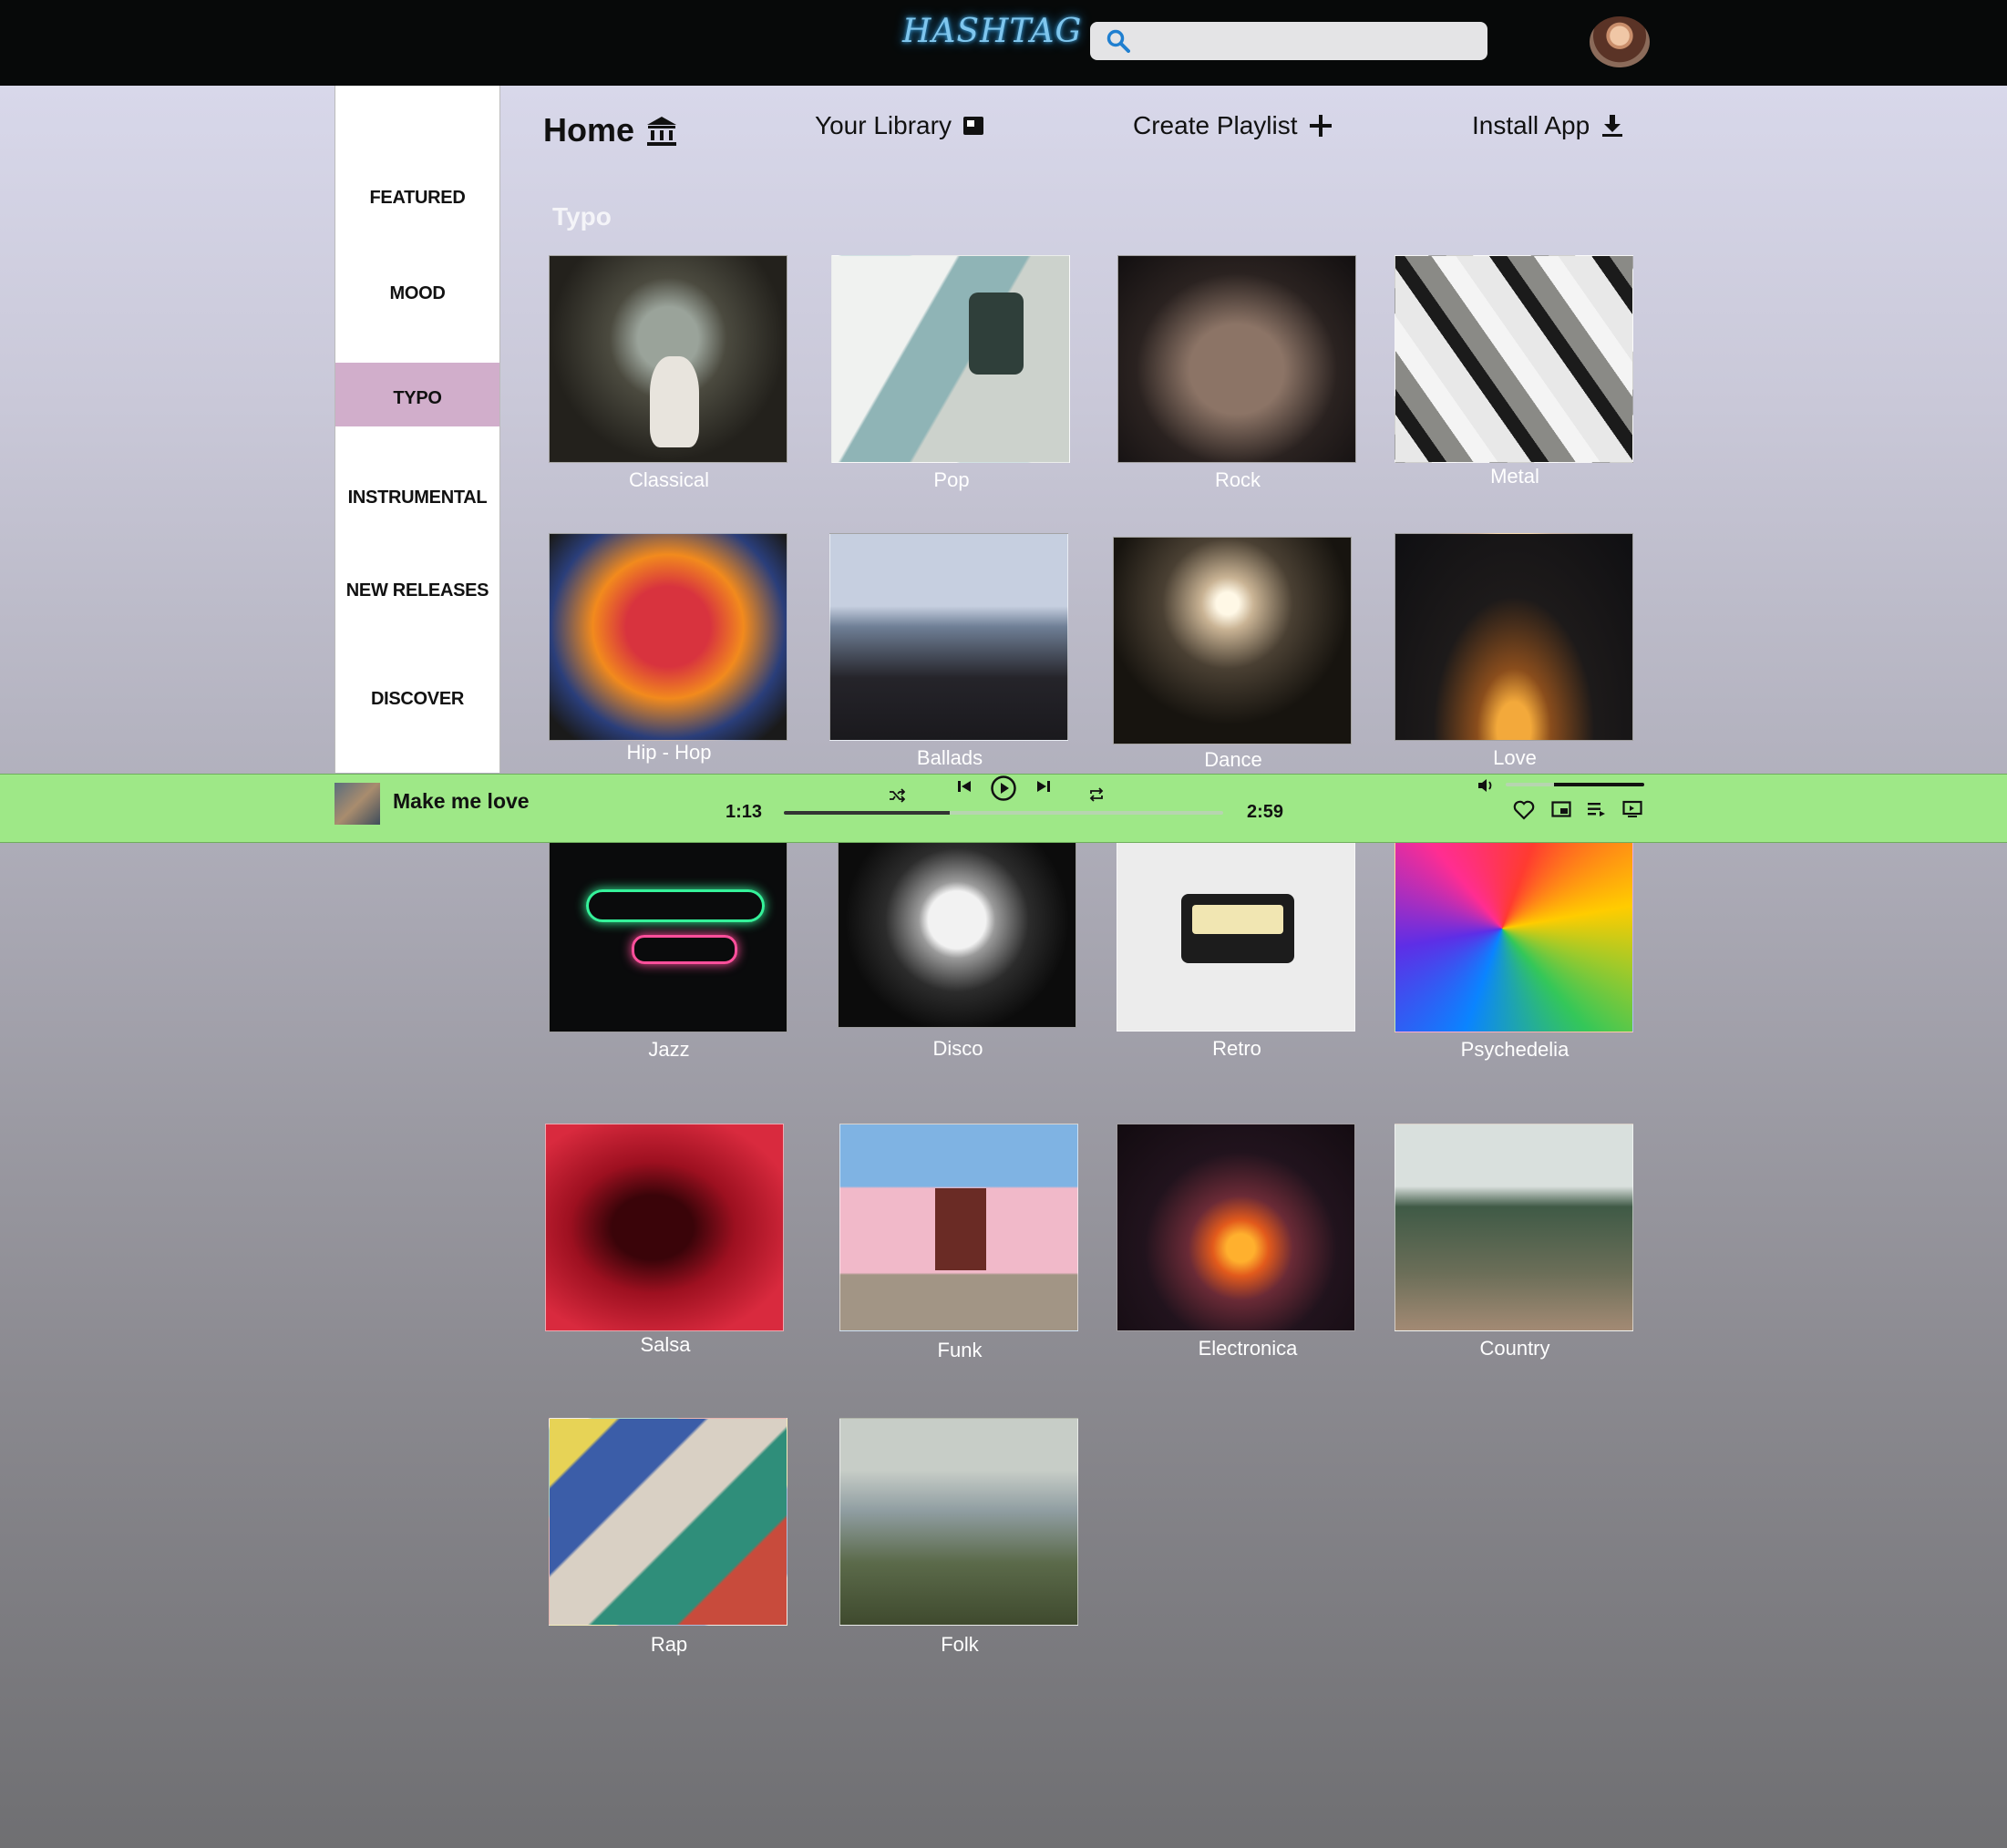 This screenshot has width=2007, height=1848. I want to click on genre-label: Love, so click(1515, 757).